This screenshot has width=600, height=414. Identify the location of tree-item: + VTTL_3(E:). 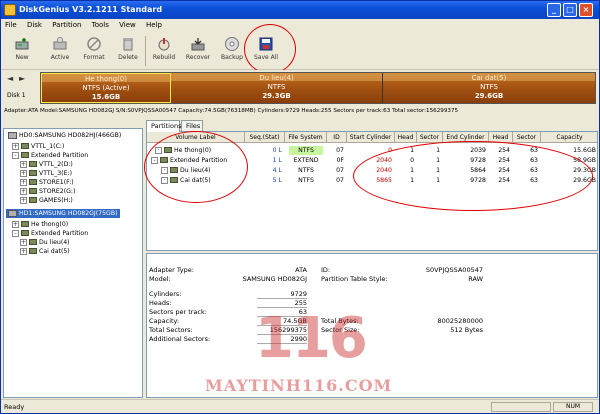
(46, 173).